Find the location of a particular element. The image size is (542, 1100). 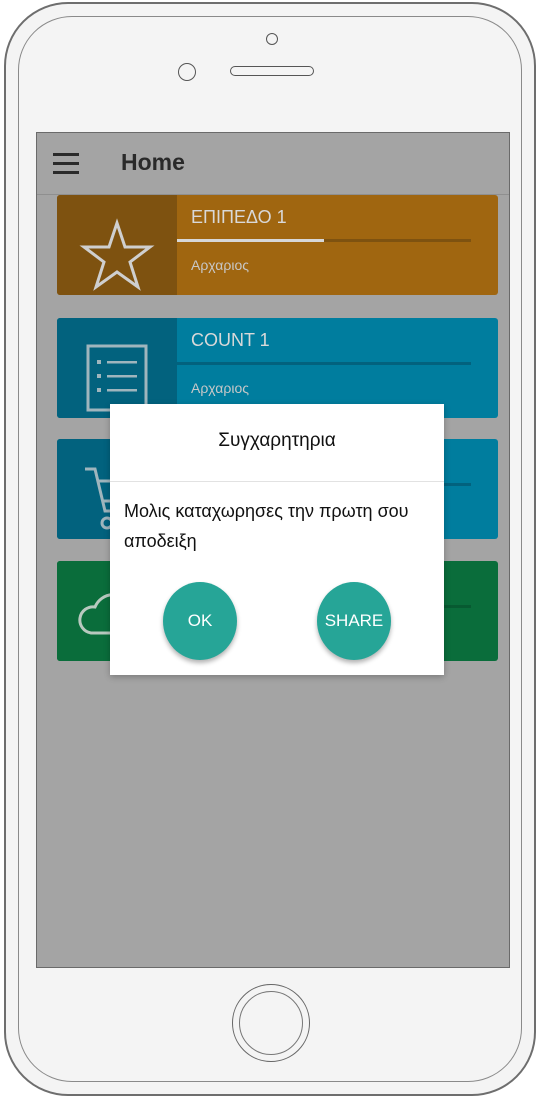

card-level: ΕΠΙΠΕΔΟ 1 Αρχαριος is located at coordinates (277, 245).